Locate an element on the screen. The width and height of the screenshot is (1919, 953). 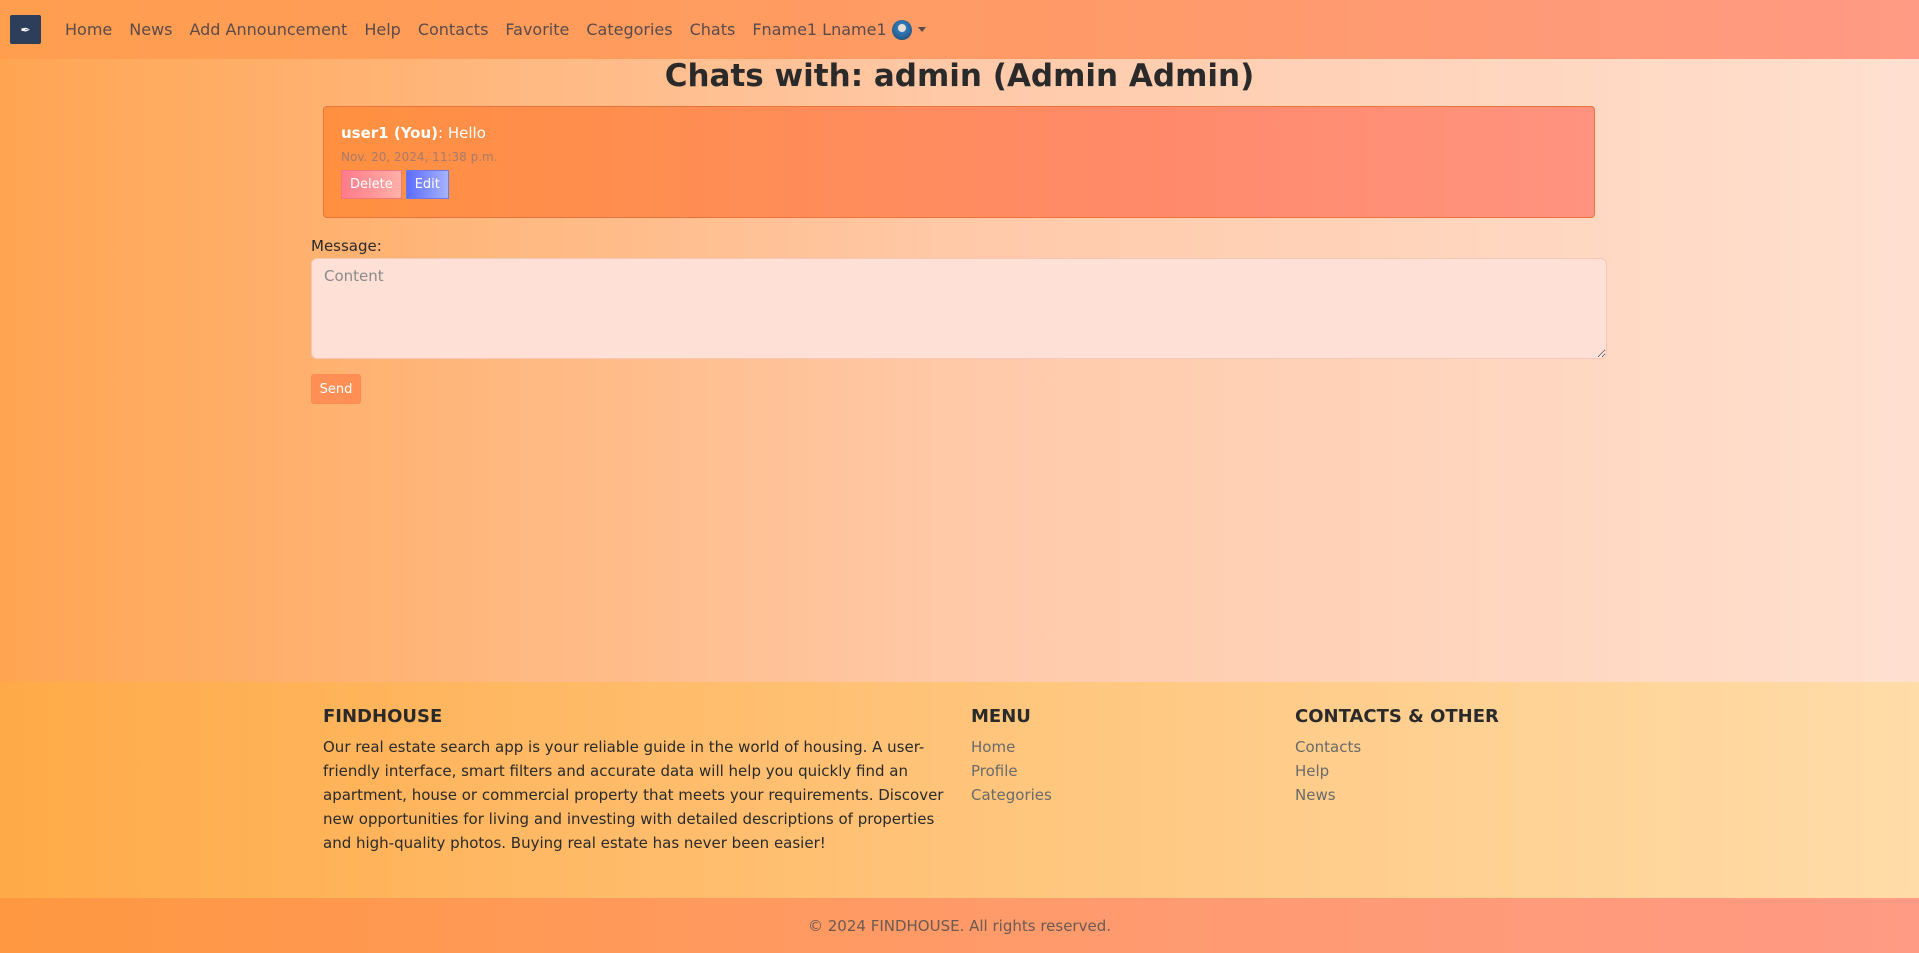
message-actions: Delete Edit is located at coordinates (959, 184).